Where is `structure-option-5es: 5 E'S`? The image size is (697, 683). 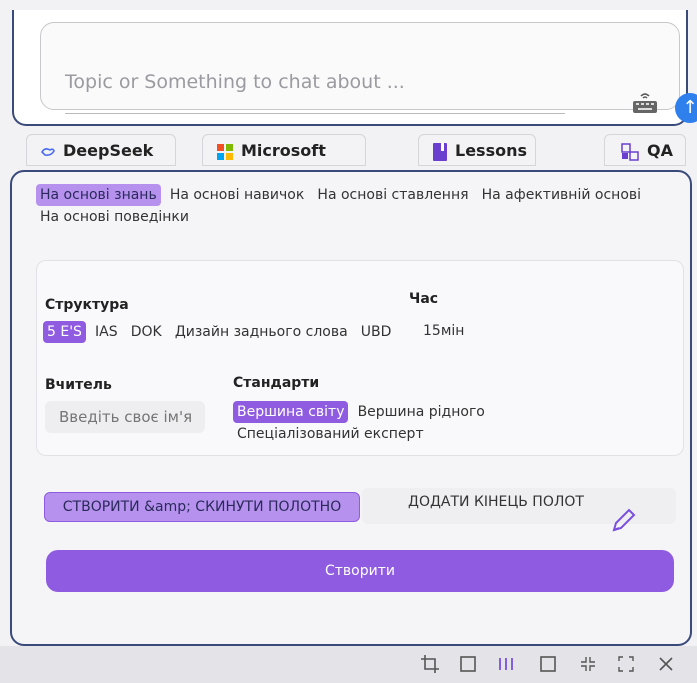
structure-option-5es: 5 E'S is located at coordinates (64, 332).